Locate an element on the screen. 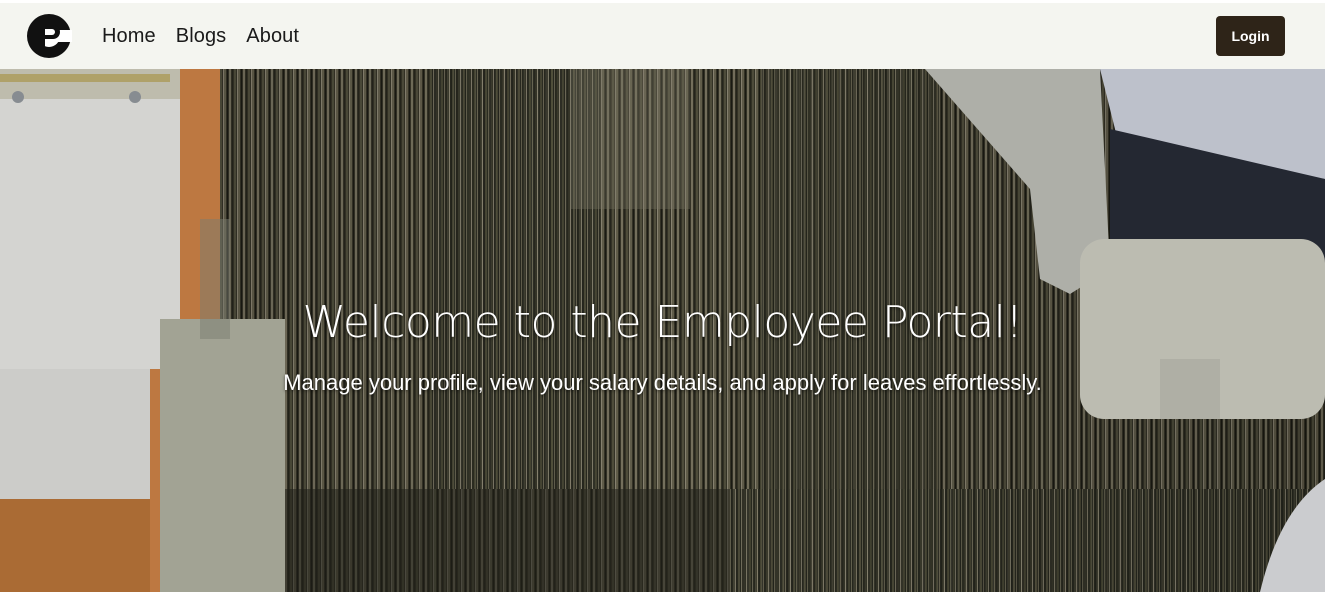 Image resolution: width=1325 pixels, height=592 pixels. pc-logo-icon is located at coordinates (49, 36).